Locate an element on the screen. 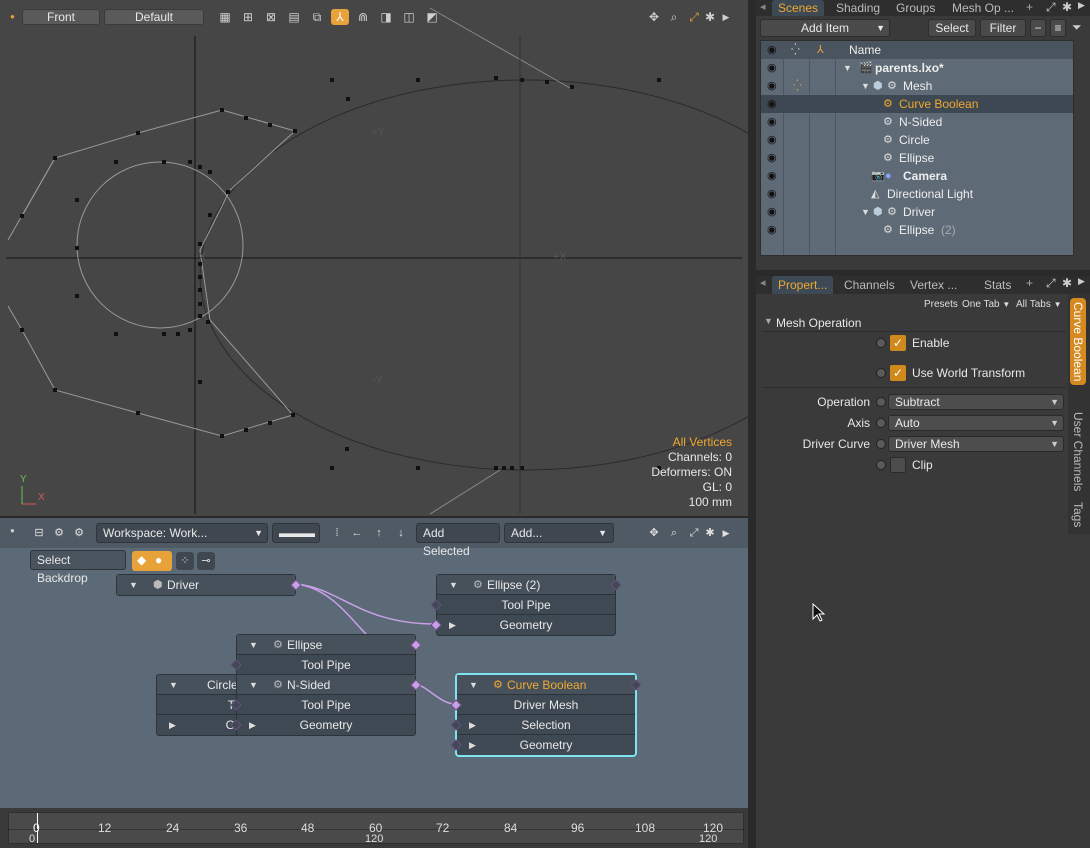 This screenshot has width=1090, height=848. node-header: ▼ ⚙ Curve Boolean is located at coordinates (549, 685).